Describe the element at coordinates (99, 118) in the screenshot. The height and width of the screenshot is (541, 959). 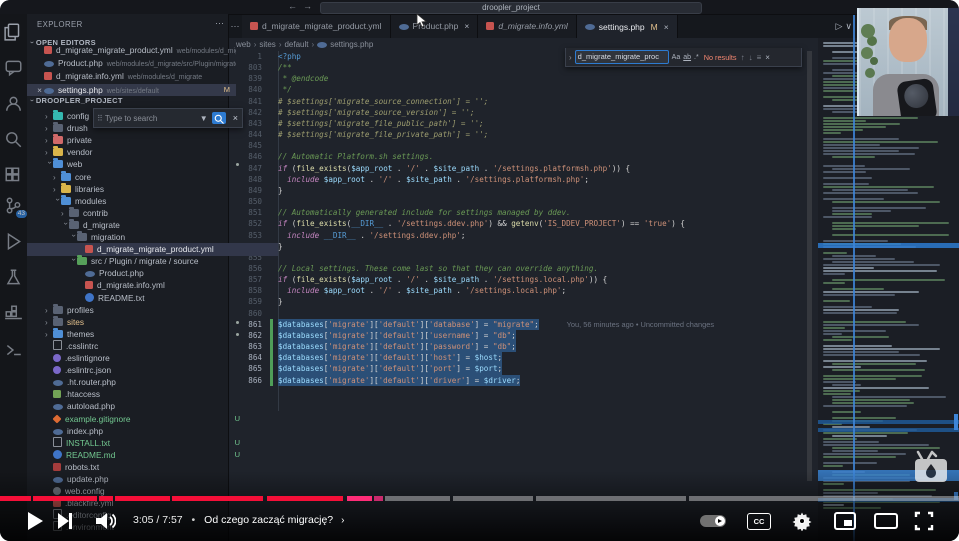
I see `drag-handle-icon: ⠿` at that location.